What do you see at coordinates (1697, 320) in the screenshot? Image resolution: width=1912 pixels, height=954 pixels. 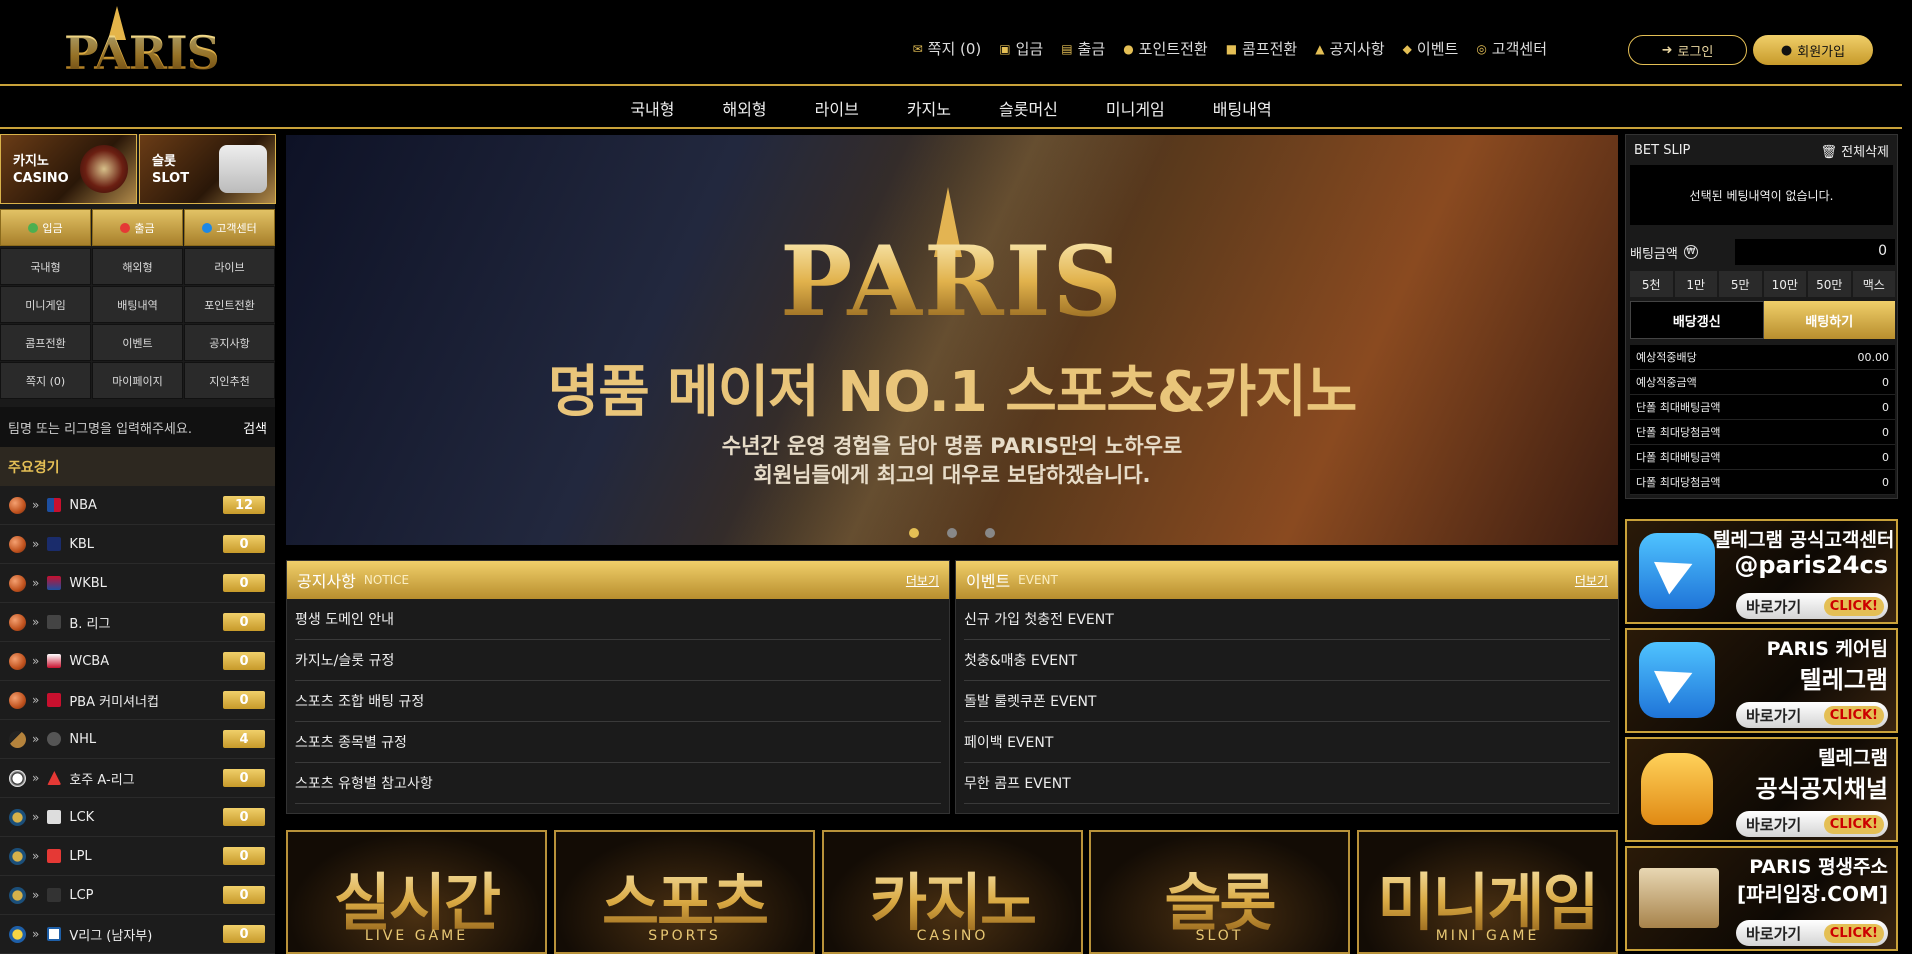 I see `refresh-odds-button: 배당갱신` at bounding box center [1697, 320].